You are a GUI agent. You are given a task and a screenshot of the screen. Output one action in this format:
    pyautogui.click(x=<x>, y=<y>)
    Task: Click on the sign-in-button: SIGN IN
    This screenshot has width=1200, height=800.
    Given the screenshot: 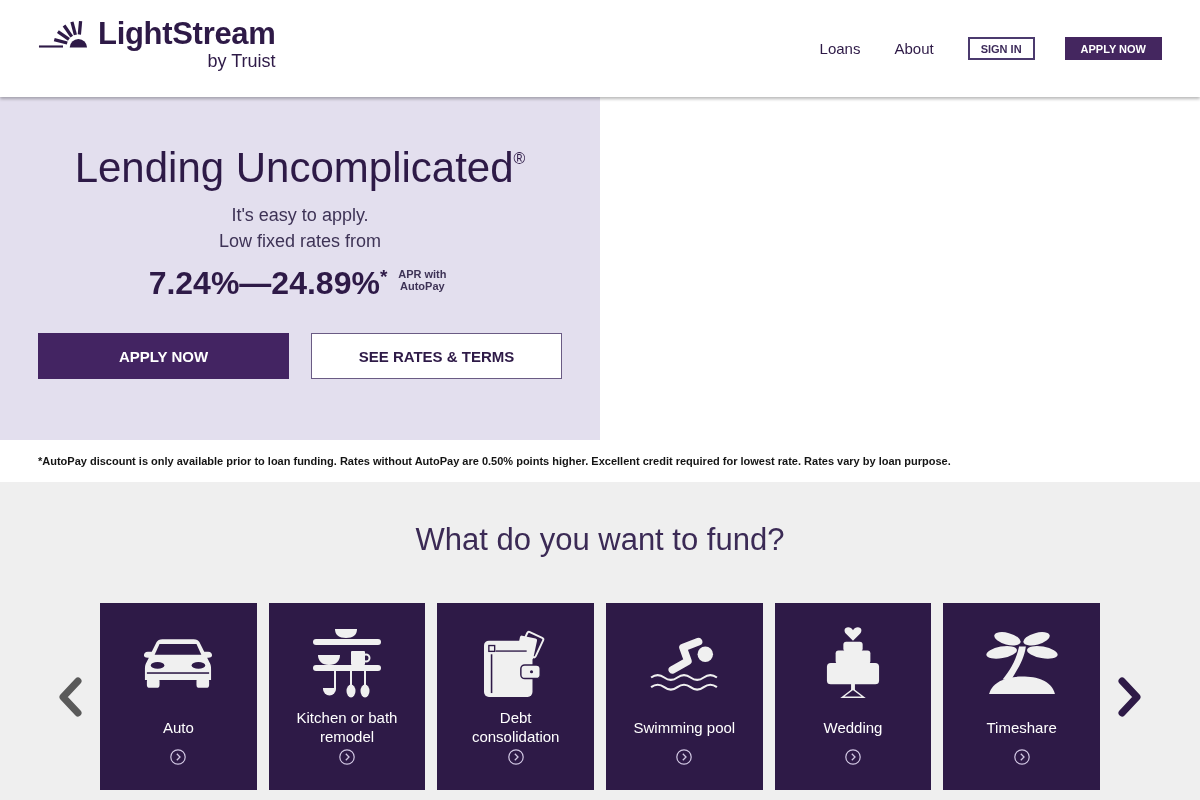 What is the action you would take?
    pyautogui.click(x=1001, y=48)
    